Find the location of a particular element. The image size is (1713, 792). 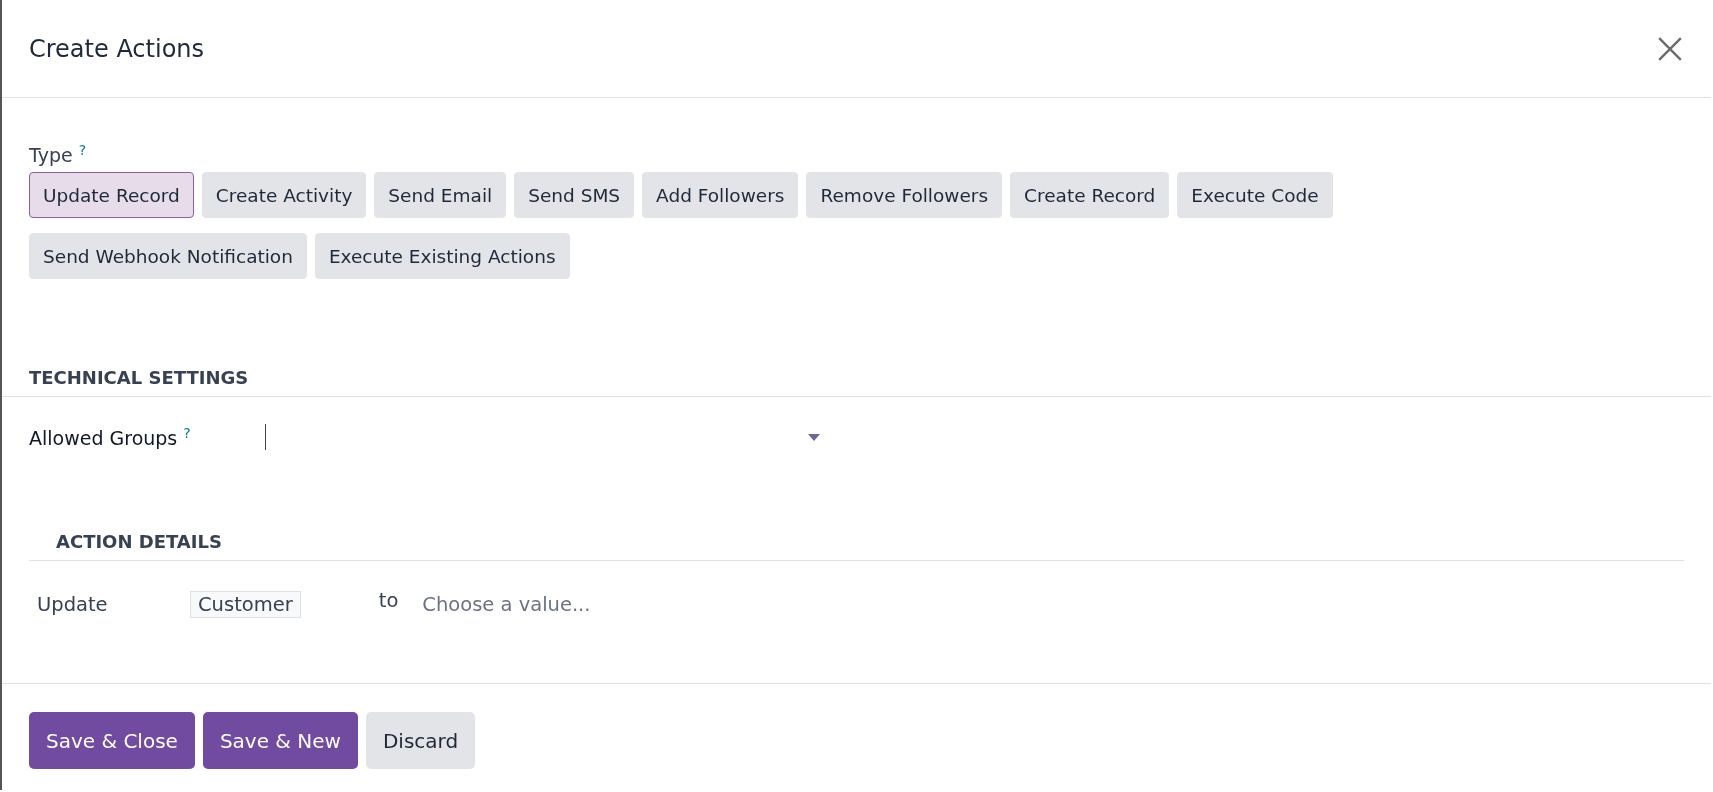

save-button: Save & Close is located at coordinates (112, 740).